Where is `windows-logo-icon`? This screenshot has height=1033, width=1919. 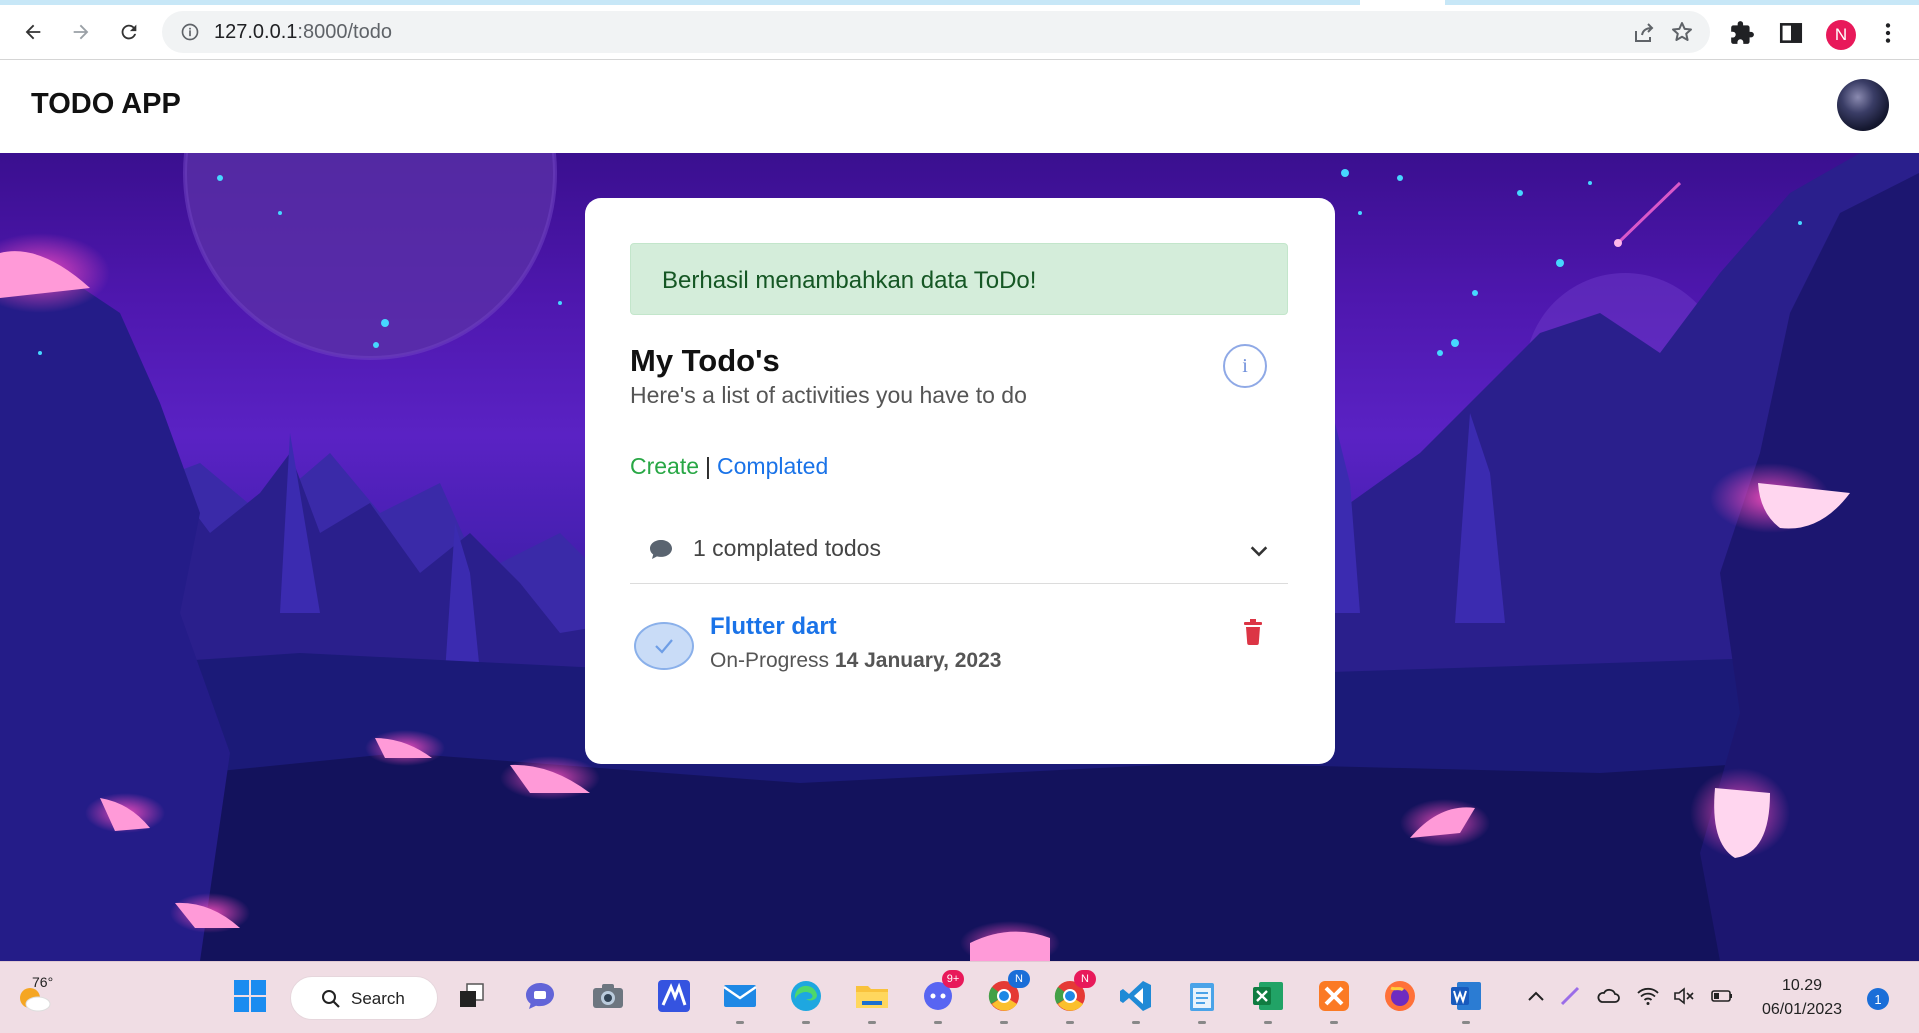 windows-logo-icon is located at coordinates (250, 996).